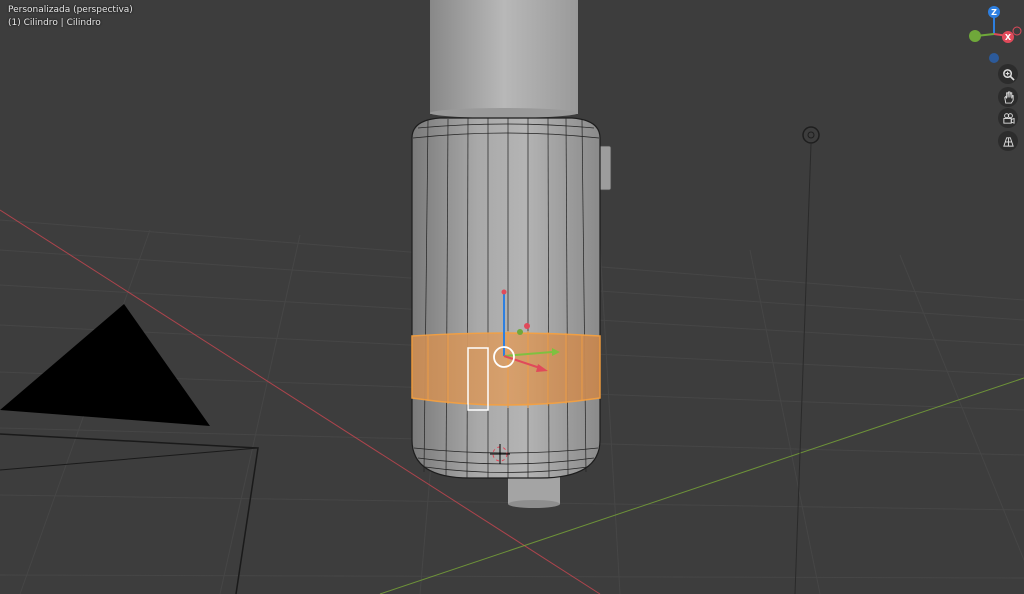  Describe the element at coordinates (504, 59) in the screenshot. I see `upper-cylinder` at that location.